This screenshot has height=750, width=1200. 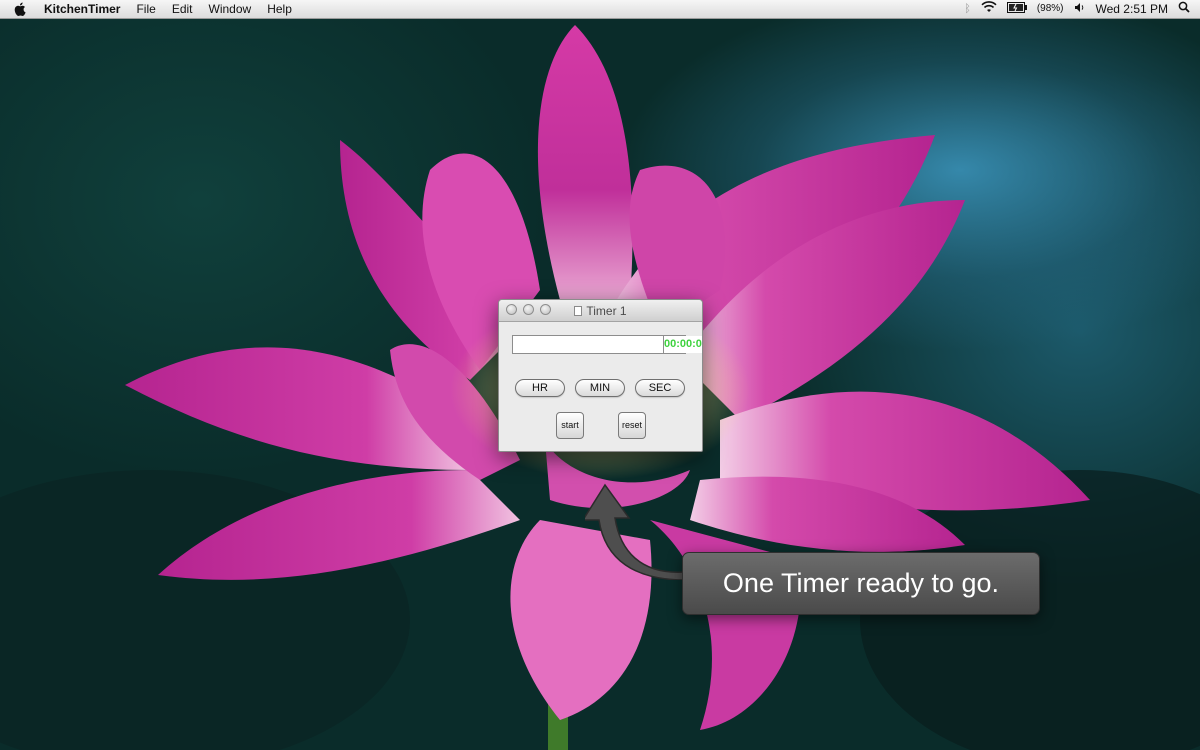 What do you see at coordinates (989, 9) in the screenshot?
I see `wifi-icon` at bounding box center [989, 9].